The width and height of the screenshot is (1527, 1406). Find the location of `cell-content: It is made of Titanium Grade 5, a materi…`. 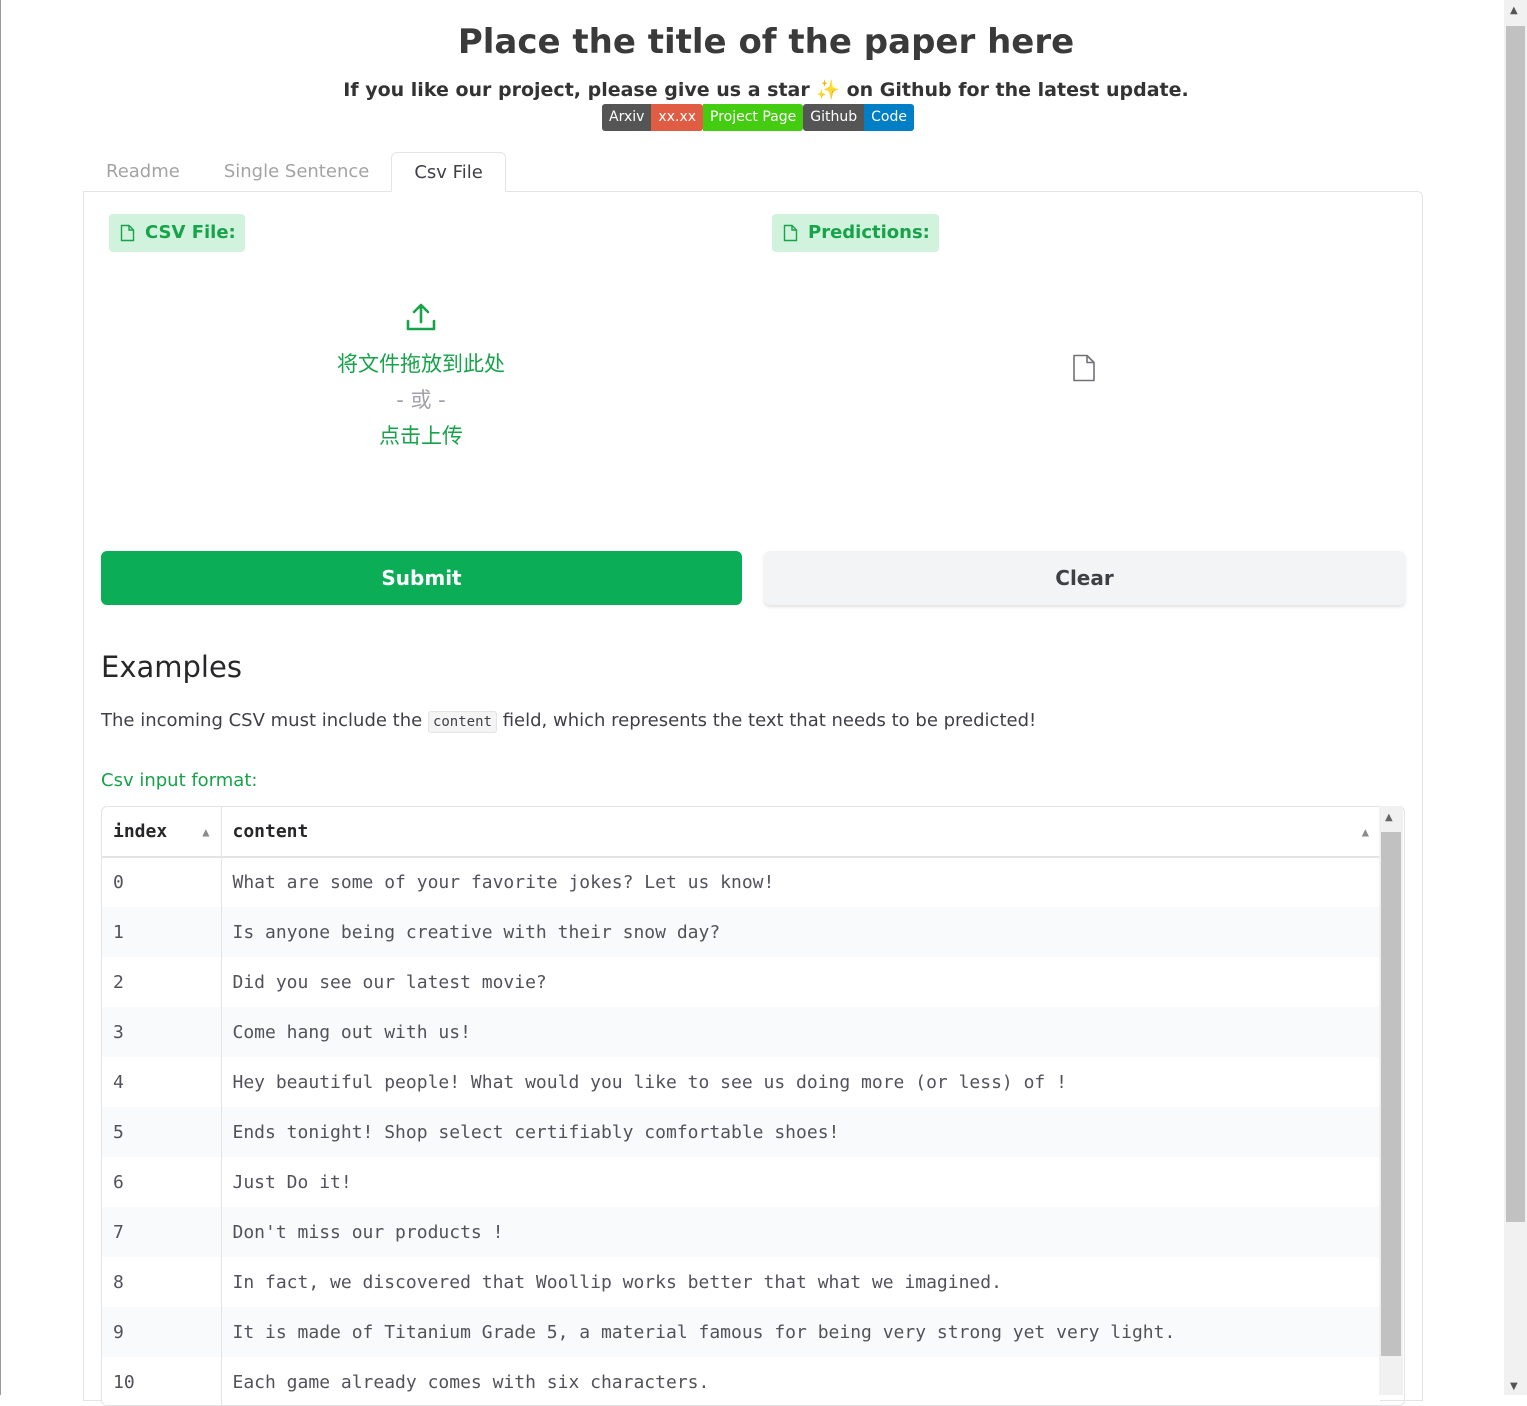

cell-content: It is made of Titanium Grade 5, a materi… is located at coordinates (800, 1332).